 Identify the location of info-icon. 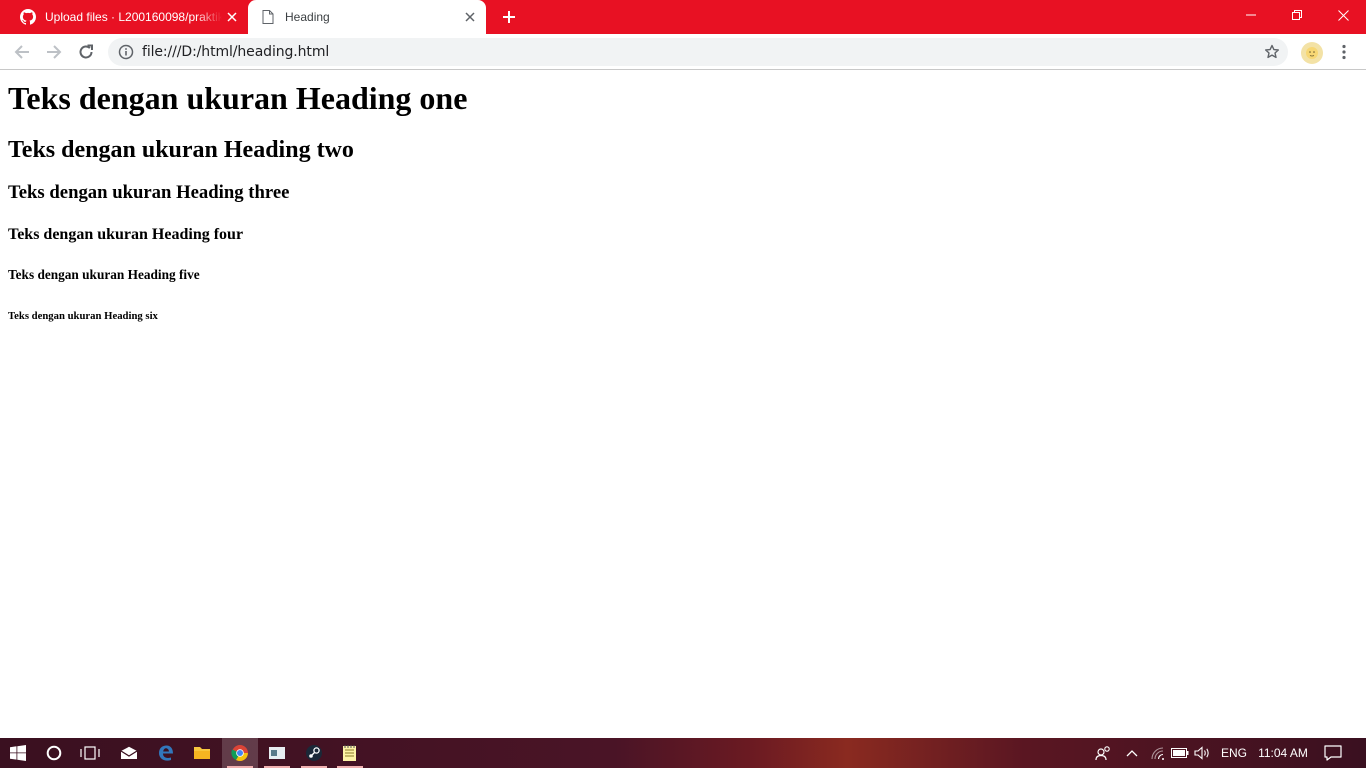
(126, 52).